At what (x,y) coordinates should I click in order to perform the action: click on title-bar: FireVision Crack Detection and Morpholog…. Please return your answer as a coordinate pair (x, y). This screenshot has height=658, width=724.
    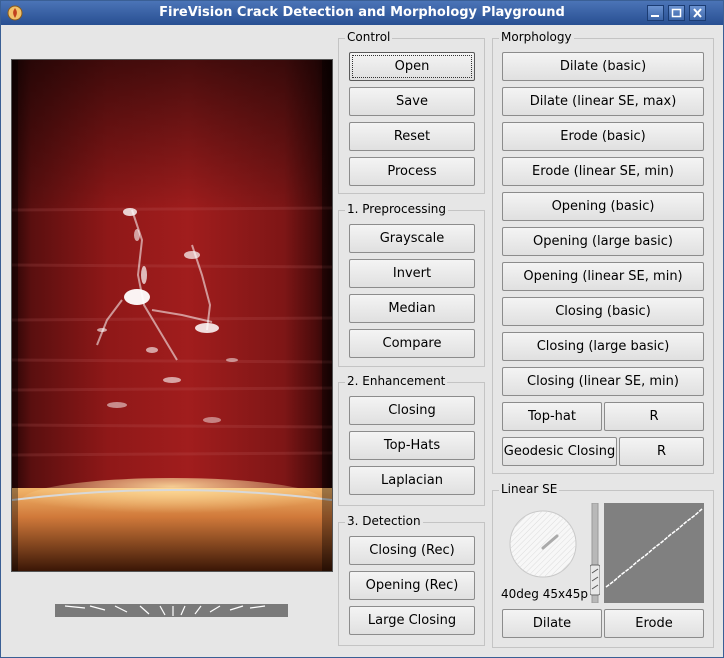
    Looking at the image, I should click on (362, 13).